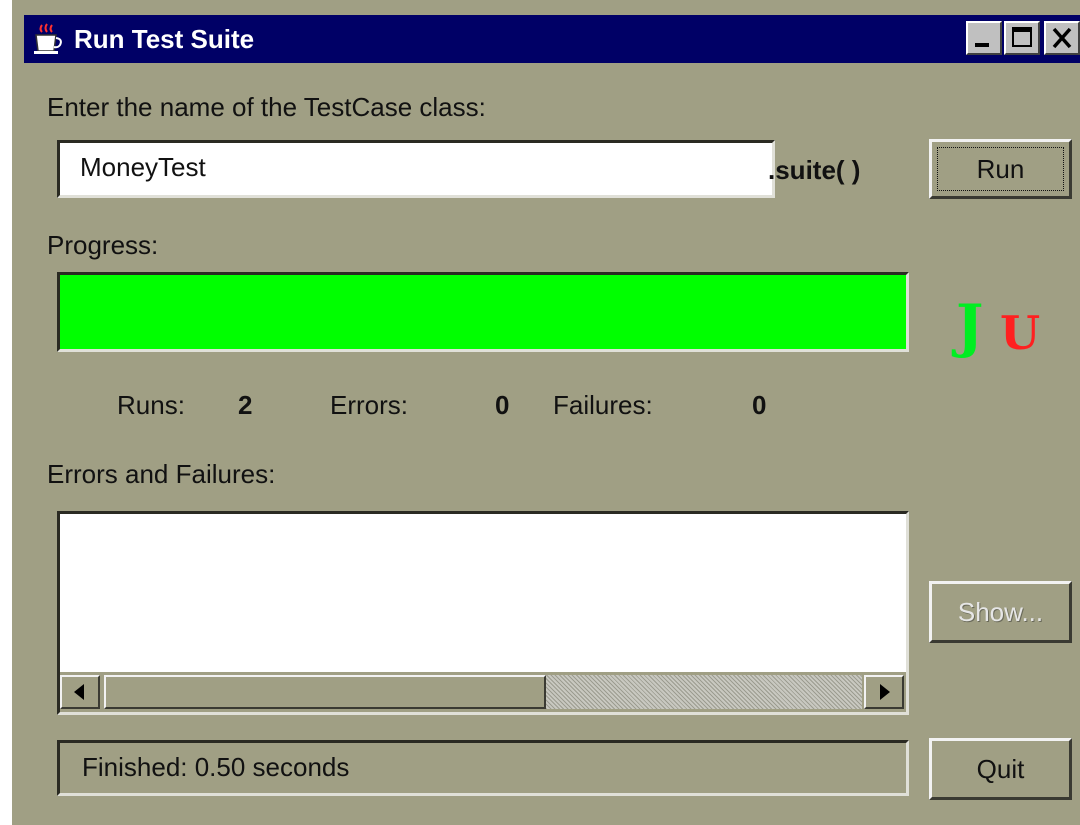 The height and width of the screenshot is (825, 1080). I want to click on close-icon, so click(1062, 38).